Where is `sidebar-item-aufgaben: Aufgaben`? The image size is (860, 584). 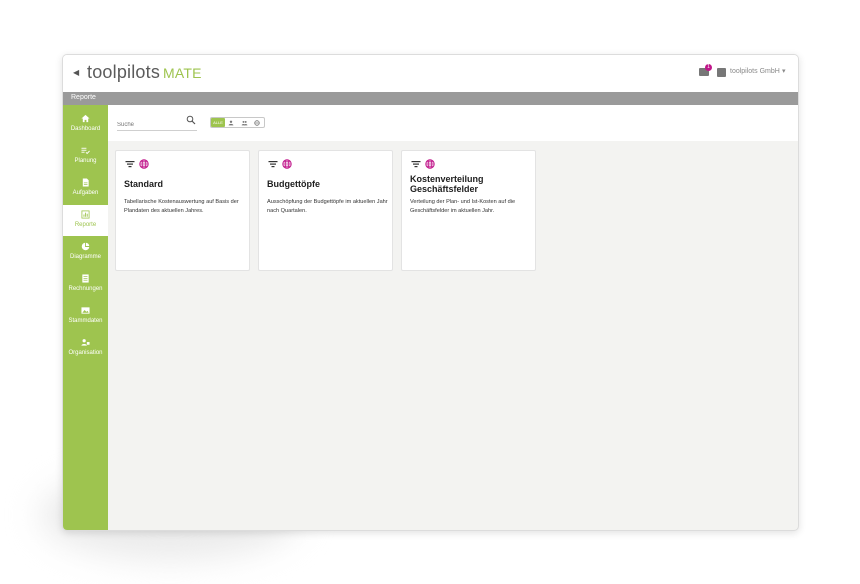 sidebar-item-aufgaben: Aufgaben is located at coordinates (85, 188).